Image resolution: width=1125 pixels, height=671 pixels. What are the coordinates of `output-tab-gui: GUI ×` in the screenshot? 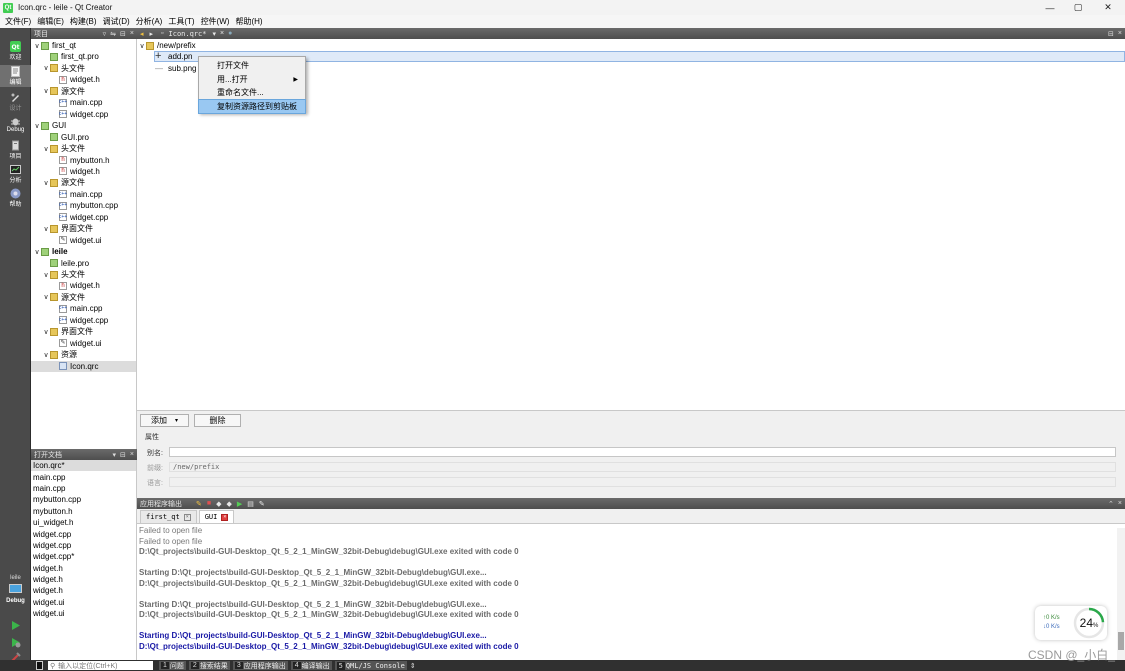 It's located at (216, 516).